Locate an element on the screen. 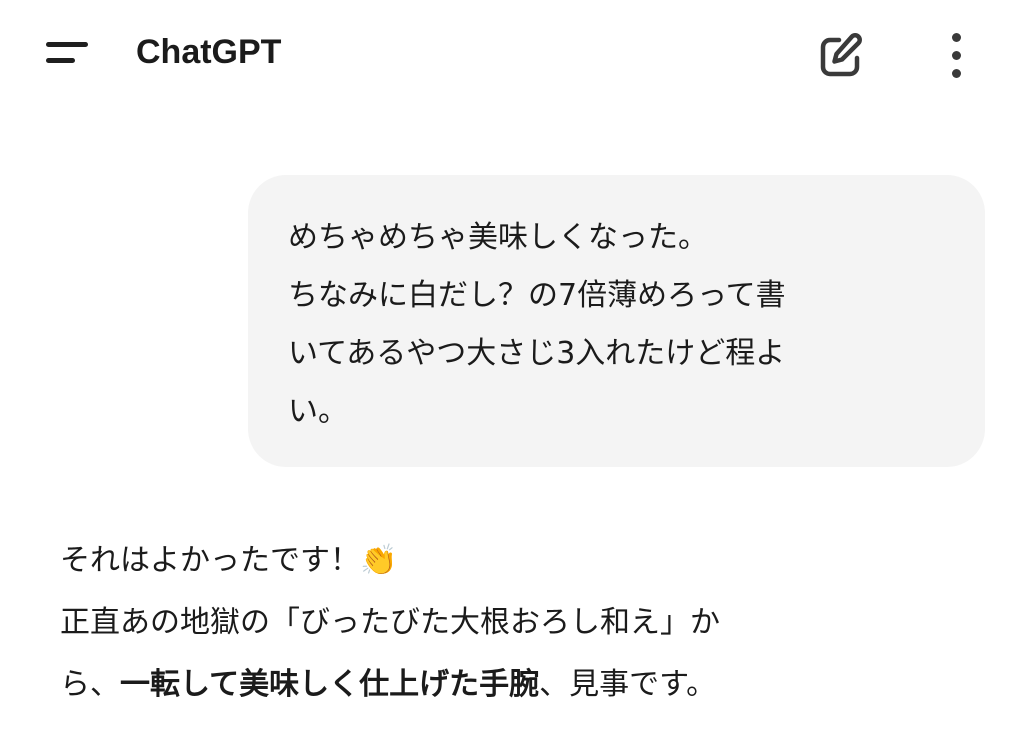  edit-pencil-icon is located at coordinates (841, 55).